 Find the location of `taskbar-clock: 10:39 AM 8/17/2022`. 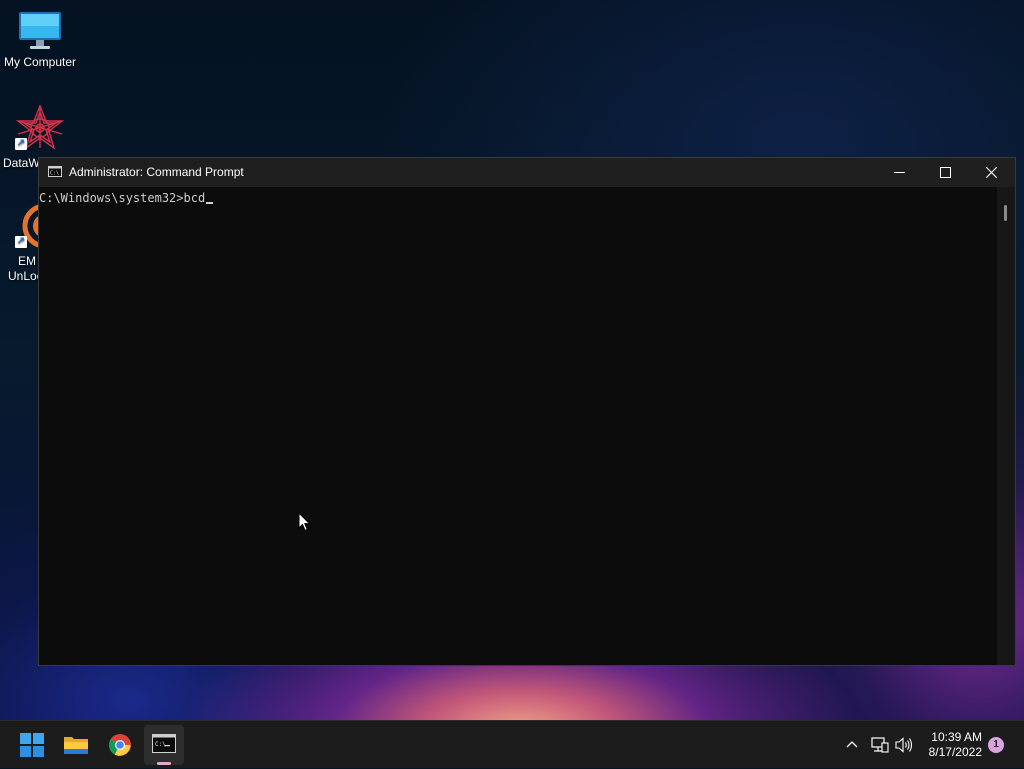

taskbar-clock: 10:39 AM 8/17/2022 is located at coordinates (955, 745).